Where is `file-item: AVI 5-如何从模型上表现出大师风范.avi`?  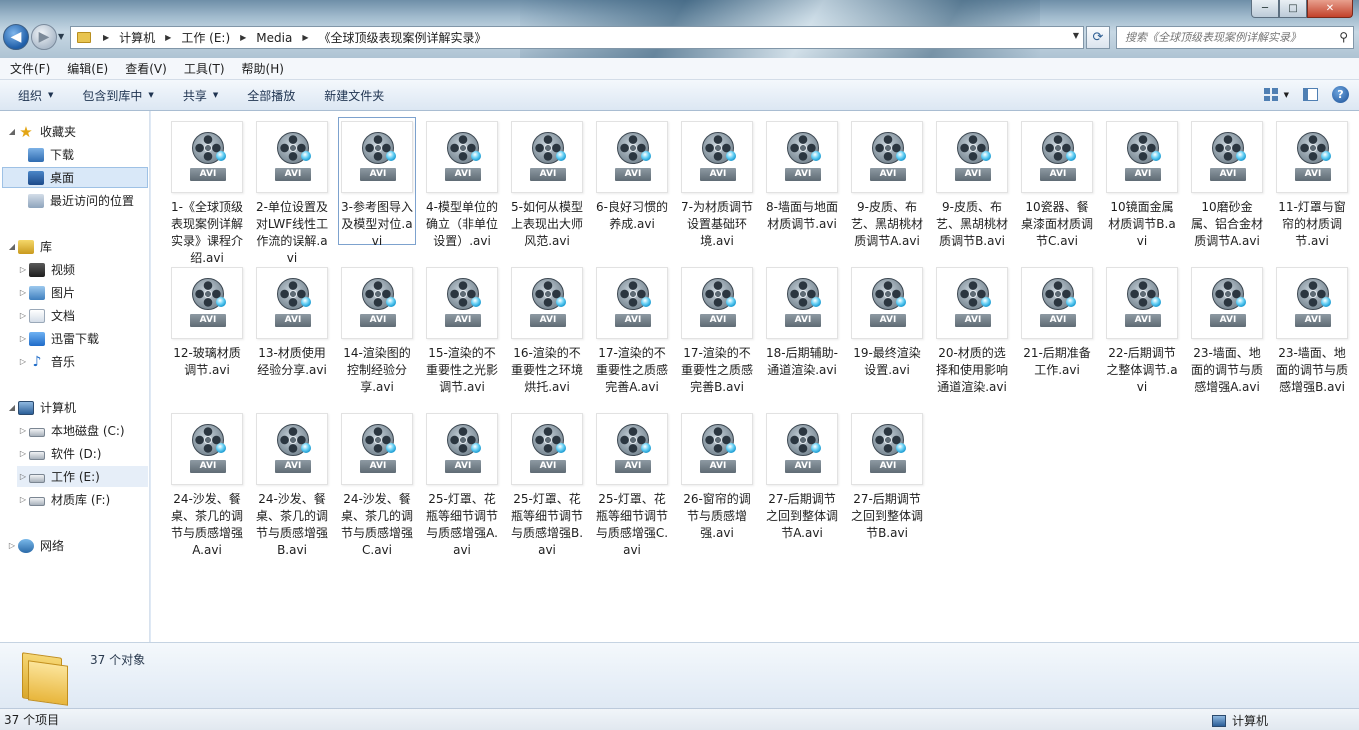 file-item: AVI 5-如何从模型上表现出大师风范.avi is located at coordinates (547, 184).